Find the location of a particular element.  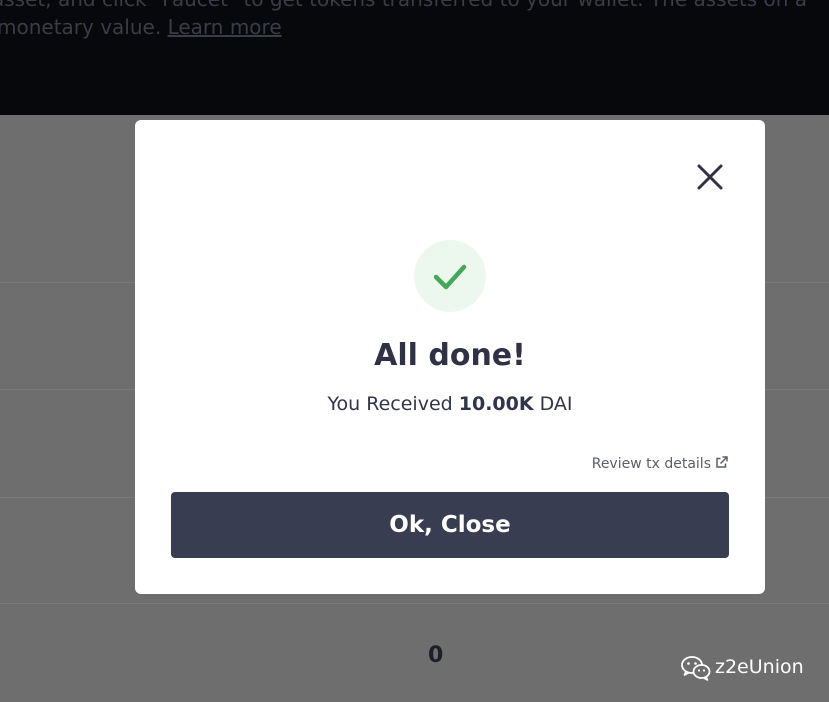

banner-text-line2: monetary value. Learn more is located at coordinates (141, 27).